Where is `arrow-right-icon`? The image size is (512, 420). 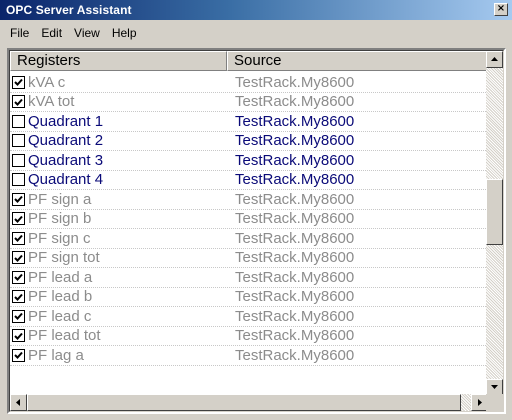
arrow-right-icon is located at coordinates (480, 402).